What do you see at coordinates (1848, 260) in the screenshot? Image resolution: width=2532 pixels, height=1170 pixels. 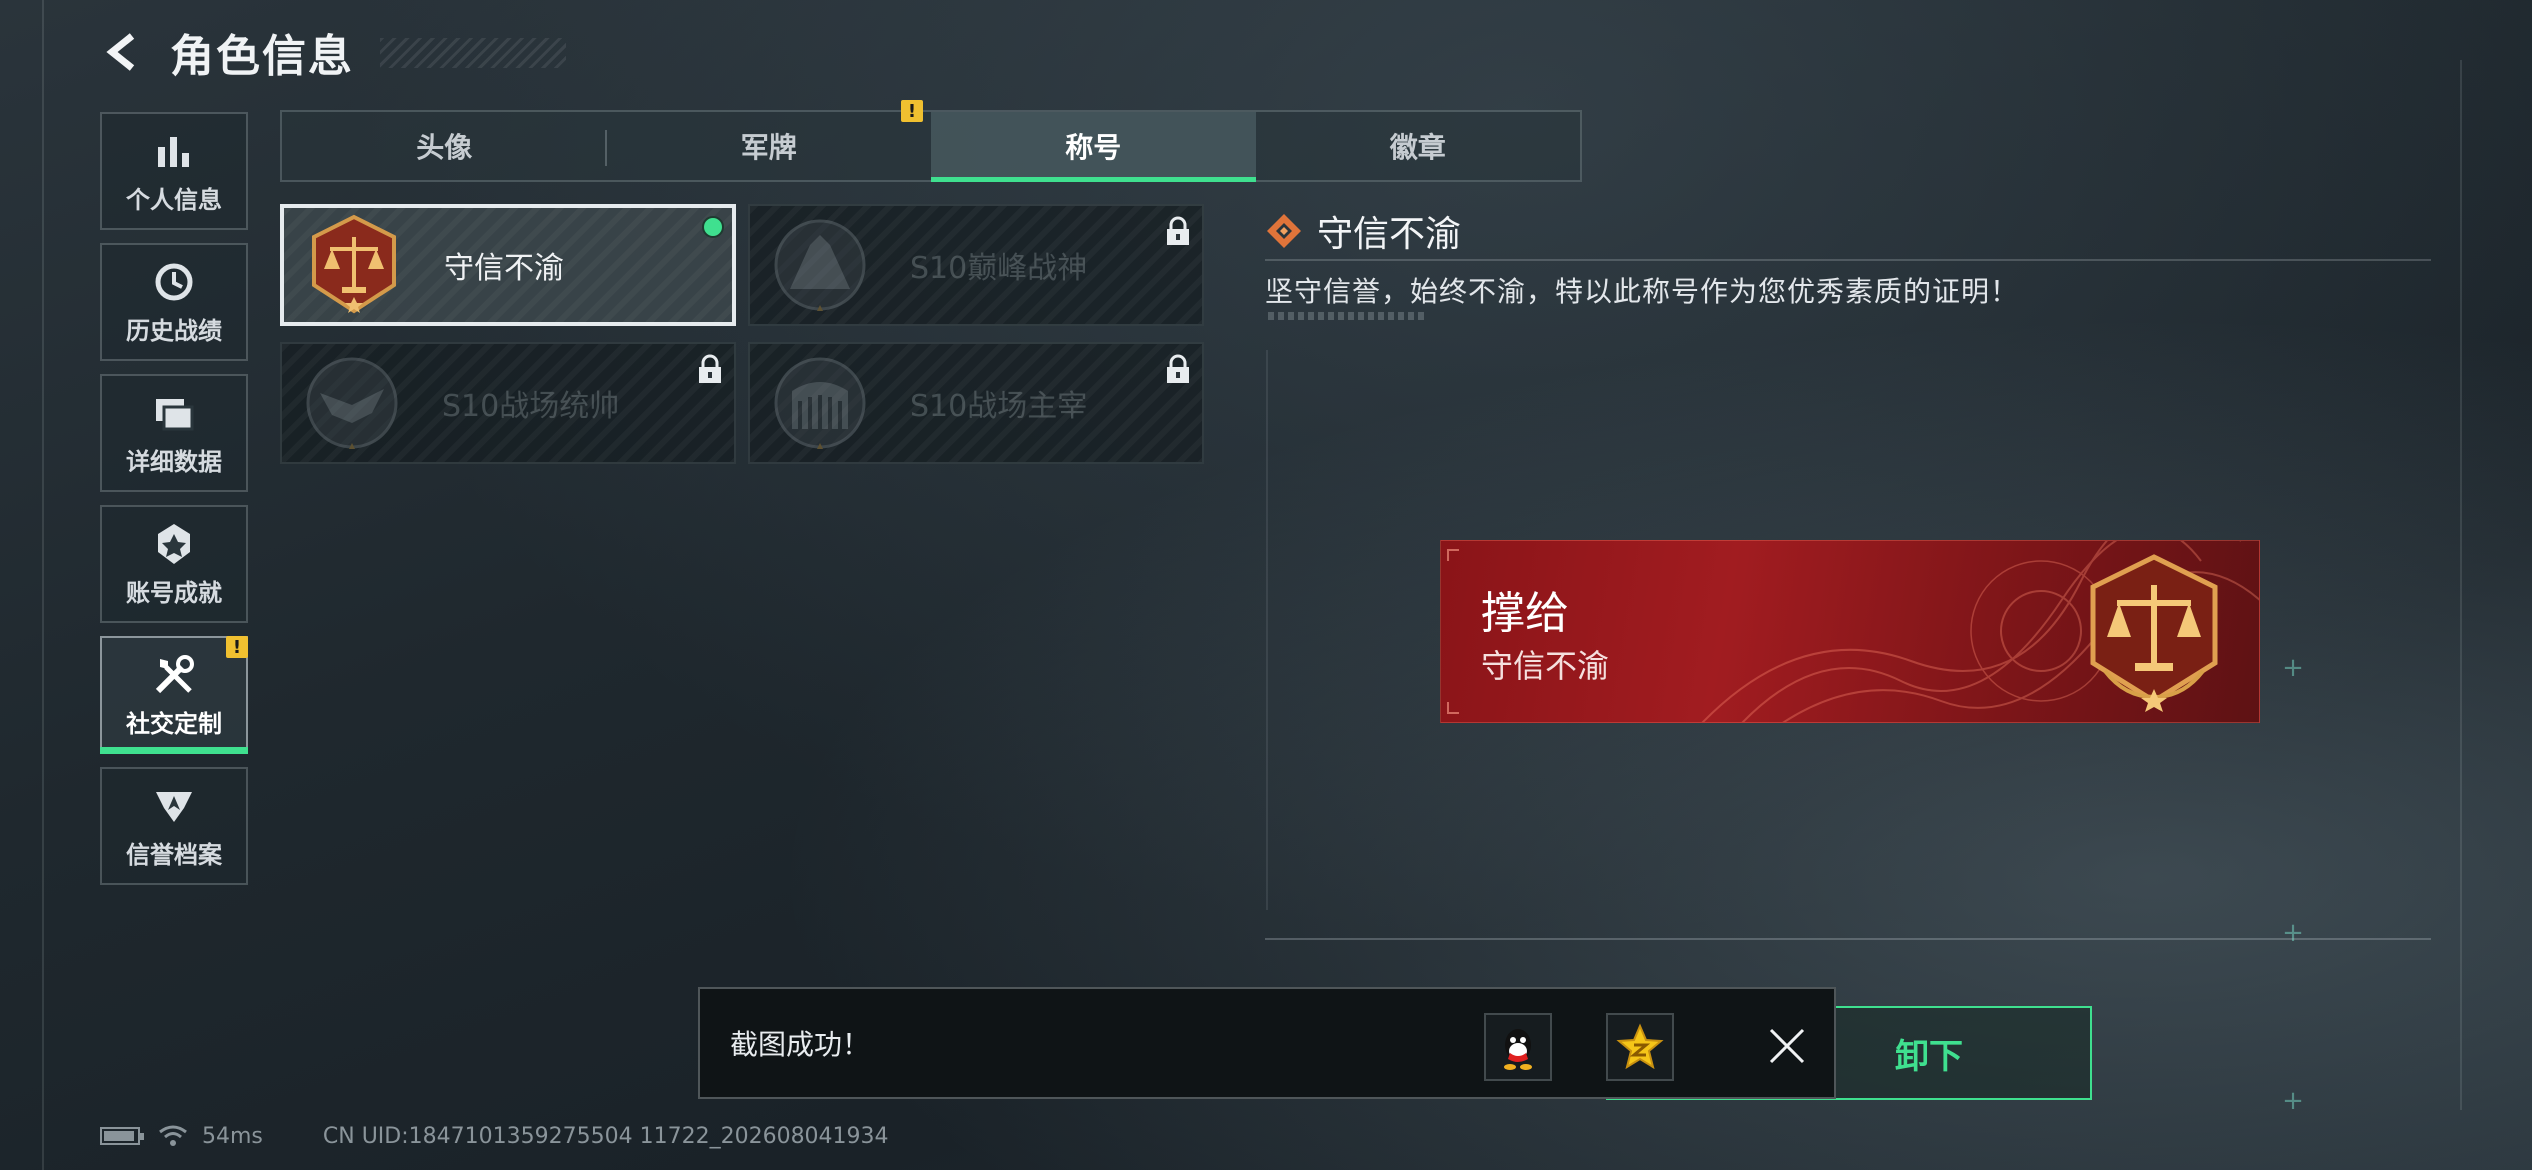 I see `divider` at bounding box center [1848, 260].